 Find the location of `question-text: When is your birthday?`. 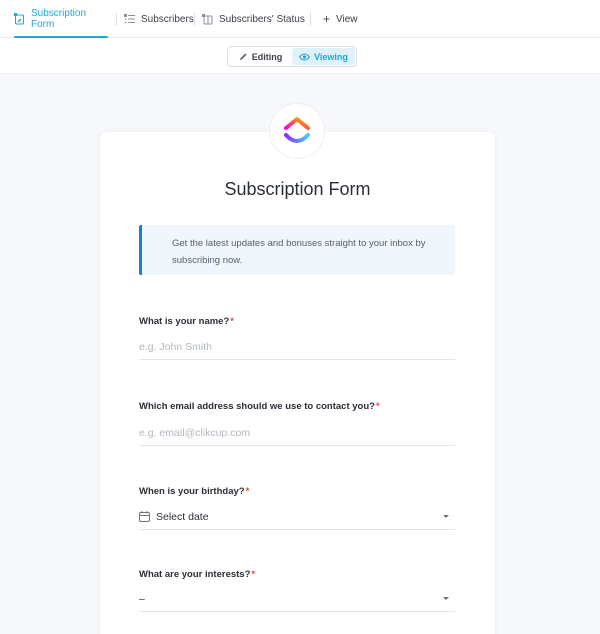

question-text: When is your birthday? is located at coordinates (192, 491).